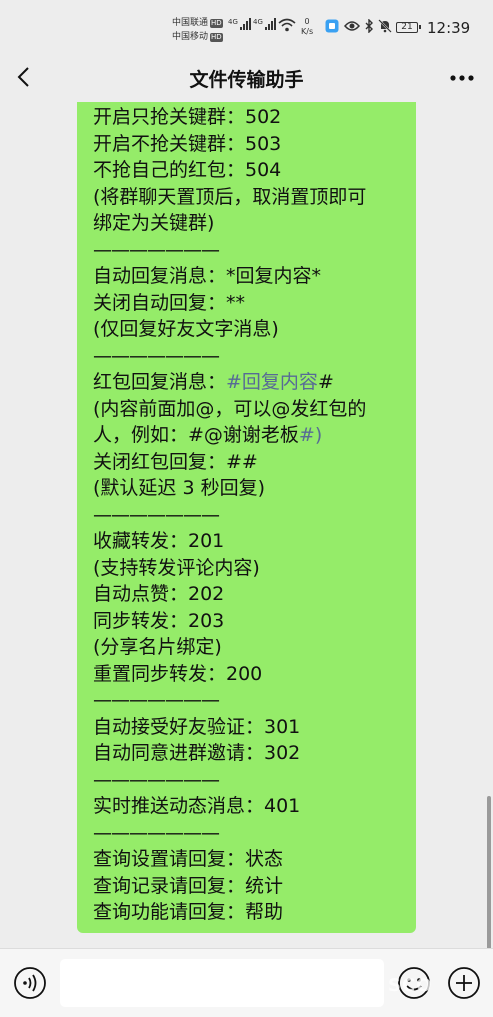  Describe the element at coordinates (385, 26) in the screenshot. I see `mute-icon` at that location.